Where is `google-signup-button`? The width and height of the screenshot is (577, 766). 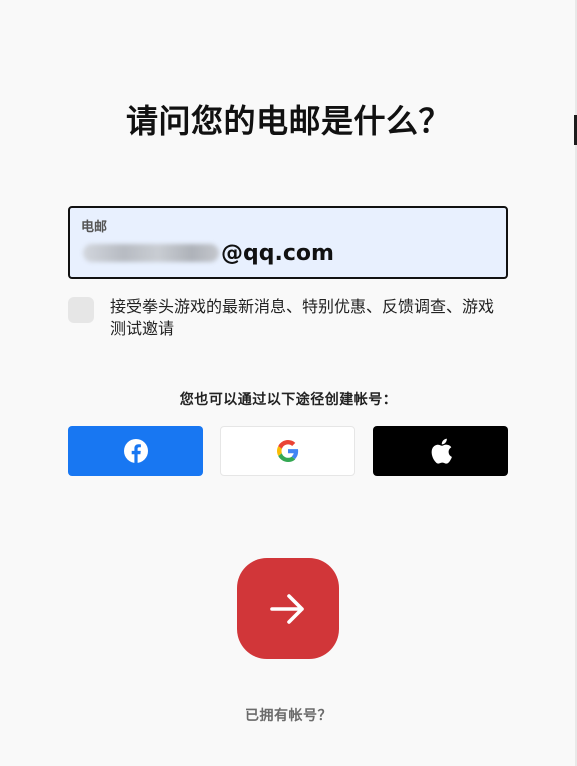
google-signup-button is located at coordinates (287, 451).